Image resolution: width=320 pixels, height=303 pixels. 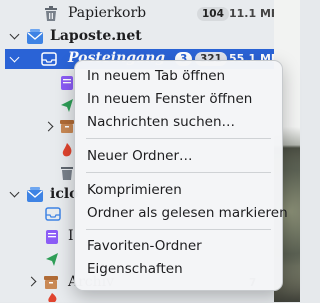 I want to click on menu-item-properties: Eigenschaften, so click(x=135, y=269).